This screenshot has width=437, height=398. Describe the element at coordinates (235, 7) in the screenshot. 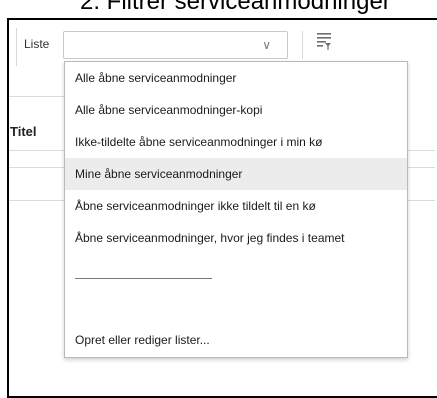

I see `section-heading: 2. Filtrer serviceanmodninger` at that location.